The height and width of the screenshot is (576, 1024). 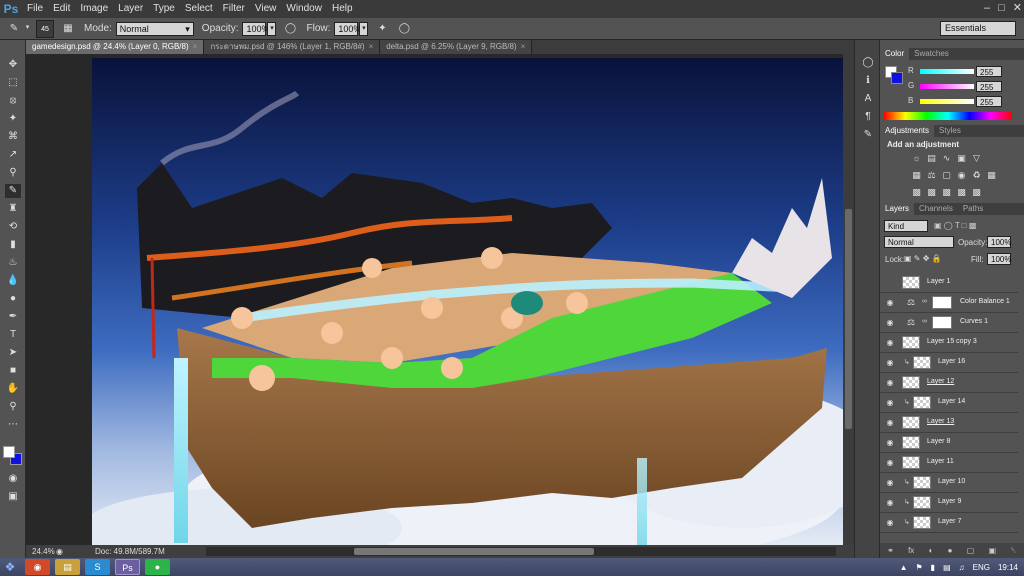 What do you see at coordinates (97, 567) in the screenshot?
I see `skype-taskbar-icon: S` at bounding box center [97, 567].